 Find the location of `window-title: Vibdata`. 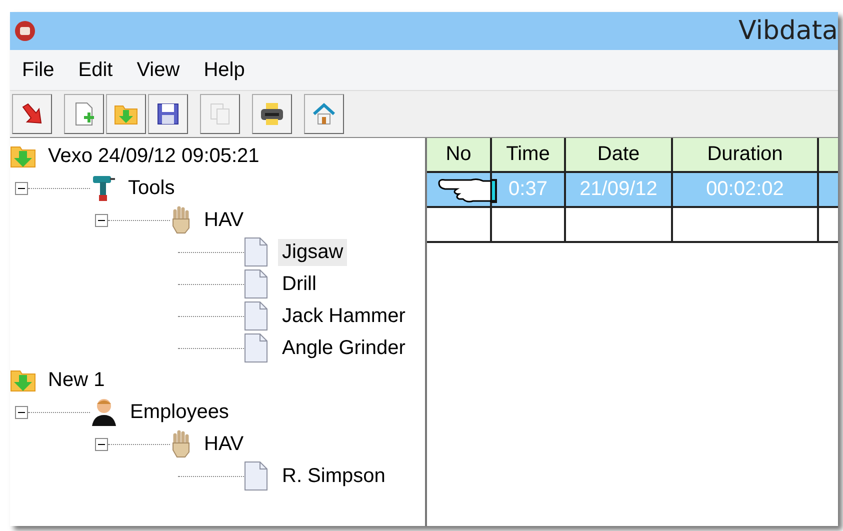

window-title: Vibdata is located at coordinates (788, 31).